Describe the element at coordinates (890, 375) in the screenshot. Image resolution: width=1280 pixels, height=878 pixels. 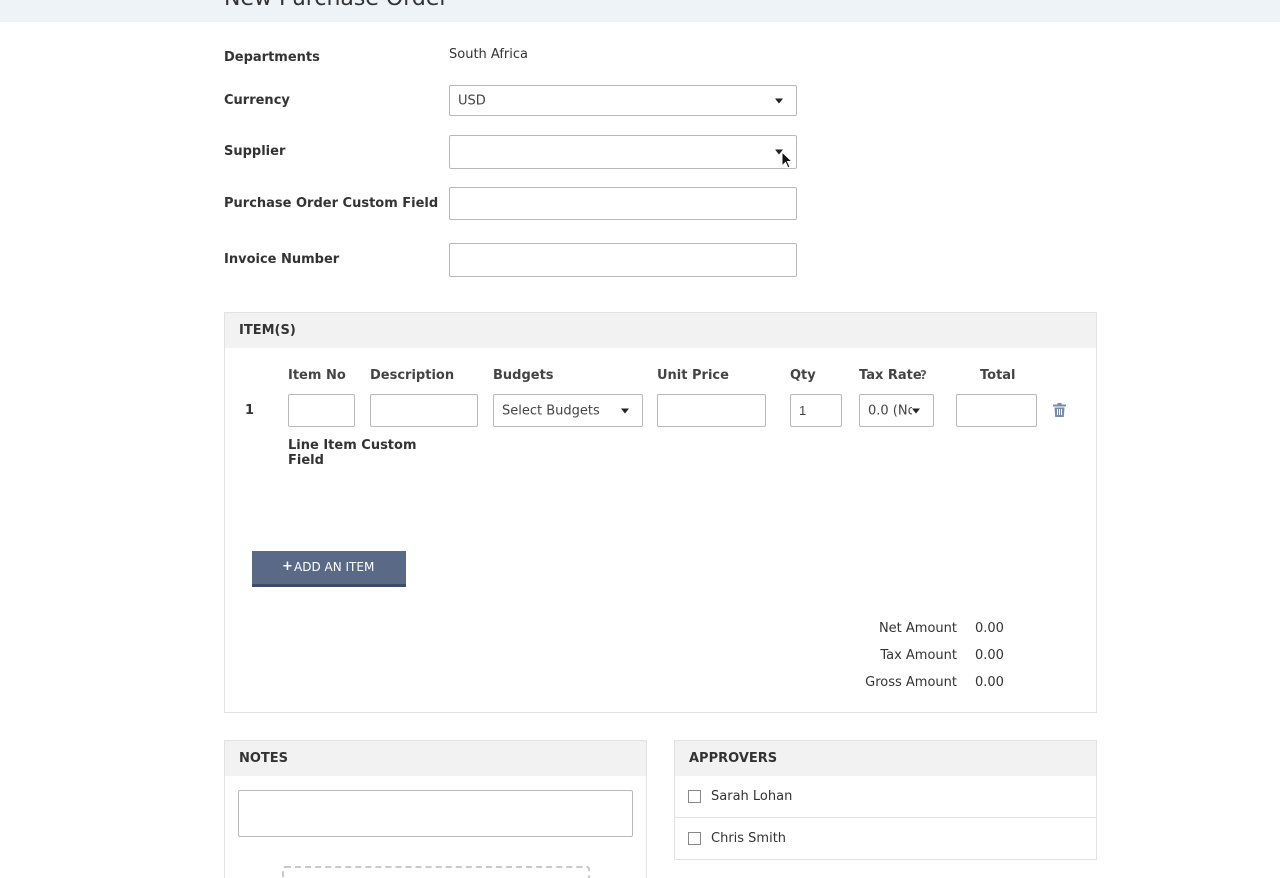
I see `col-tax-rate: Tax Rate` at that location.